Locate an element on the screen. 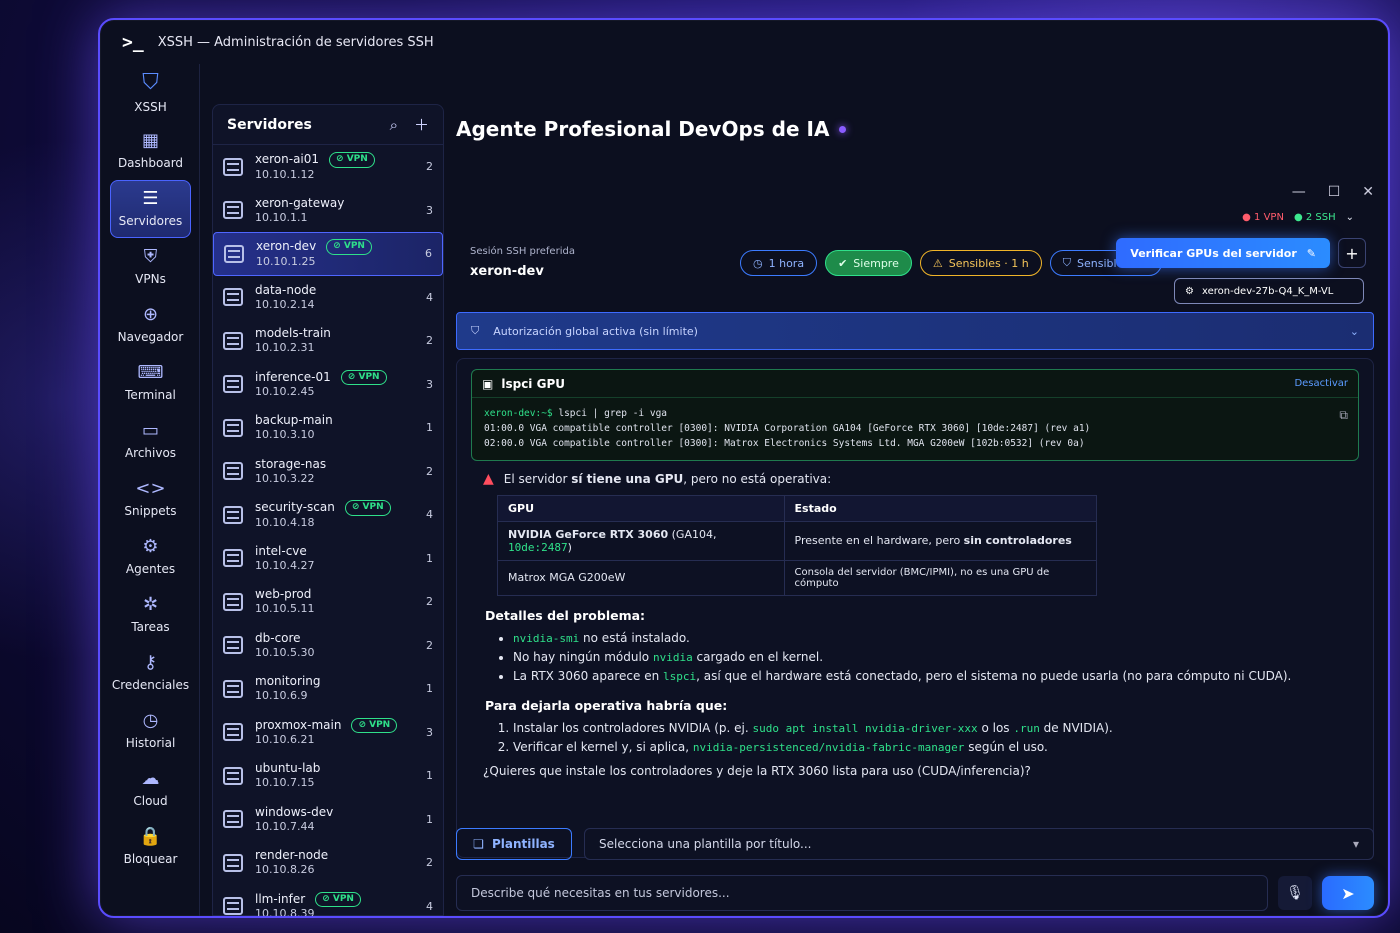  server-ip: 10.10.1.1 is located at coordinates (281, 217).